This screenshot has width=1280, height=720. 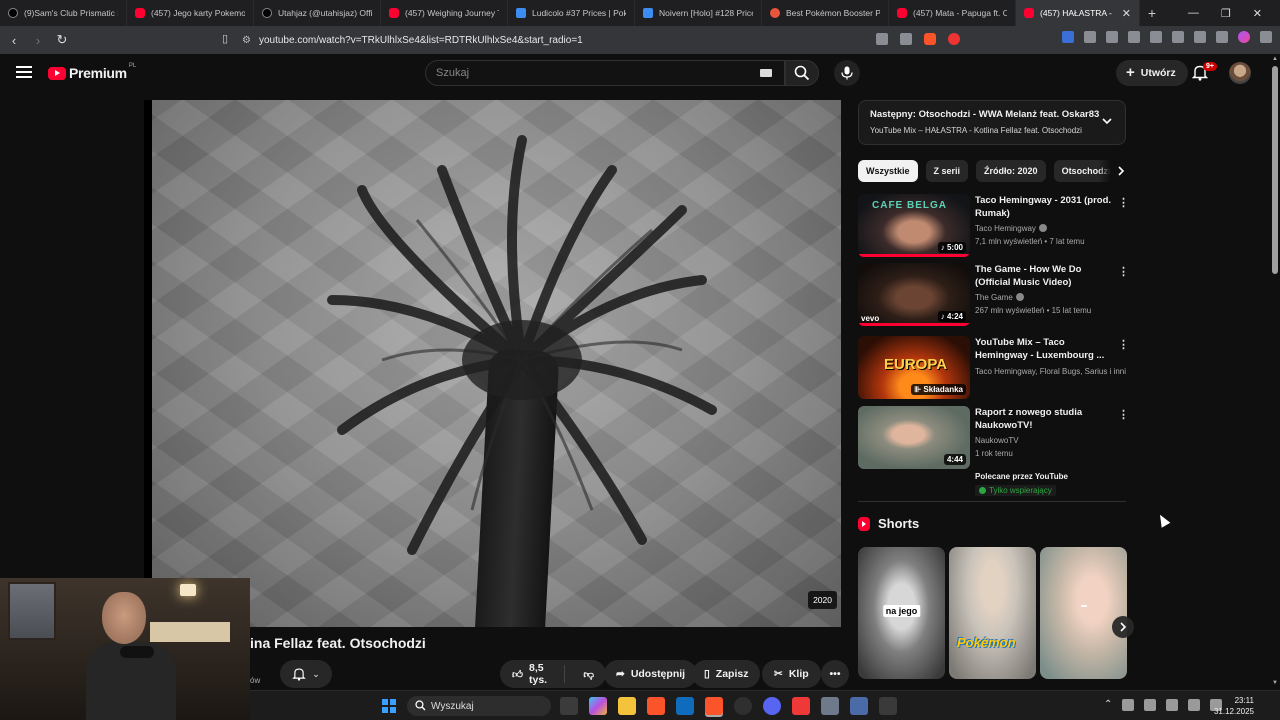 I want to click on profile-icon, so click(x=1244, y=37).